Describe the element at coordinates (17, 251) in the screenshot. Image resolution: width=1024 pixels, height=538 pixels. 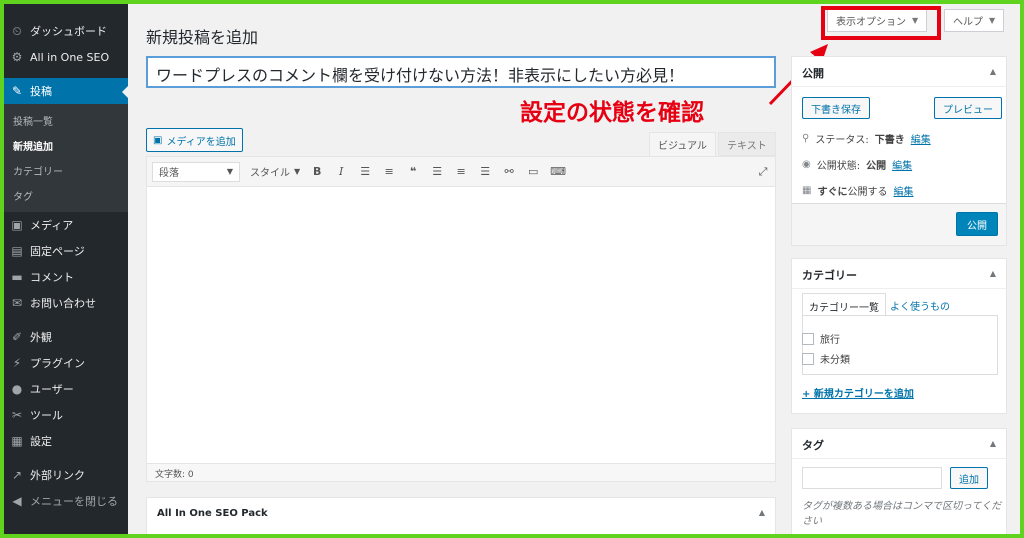
I see `page-icon: ▤` at that location.